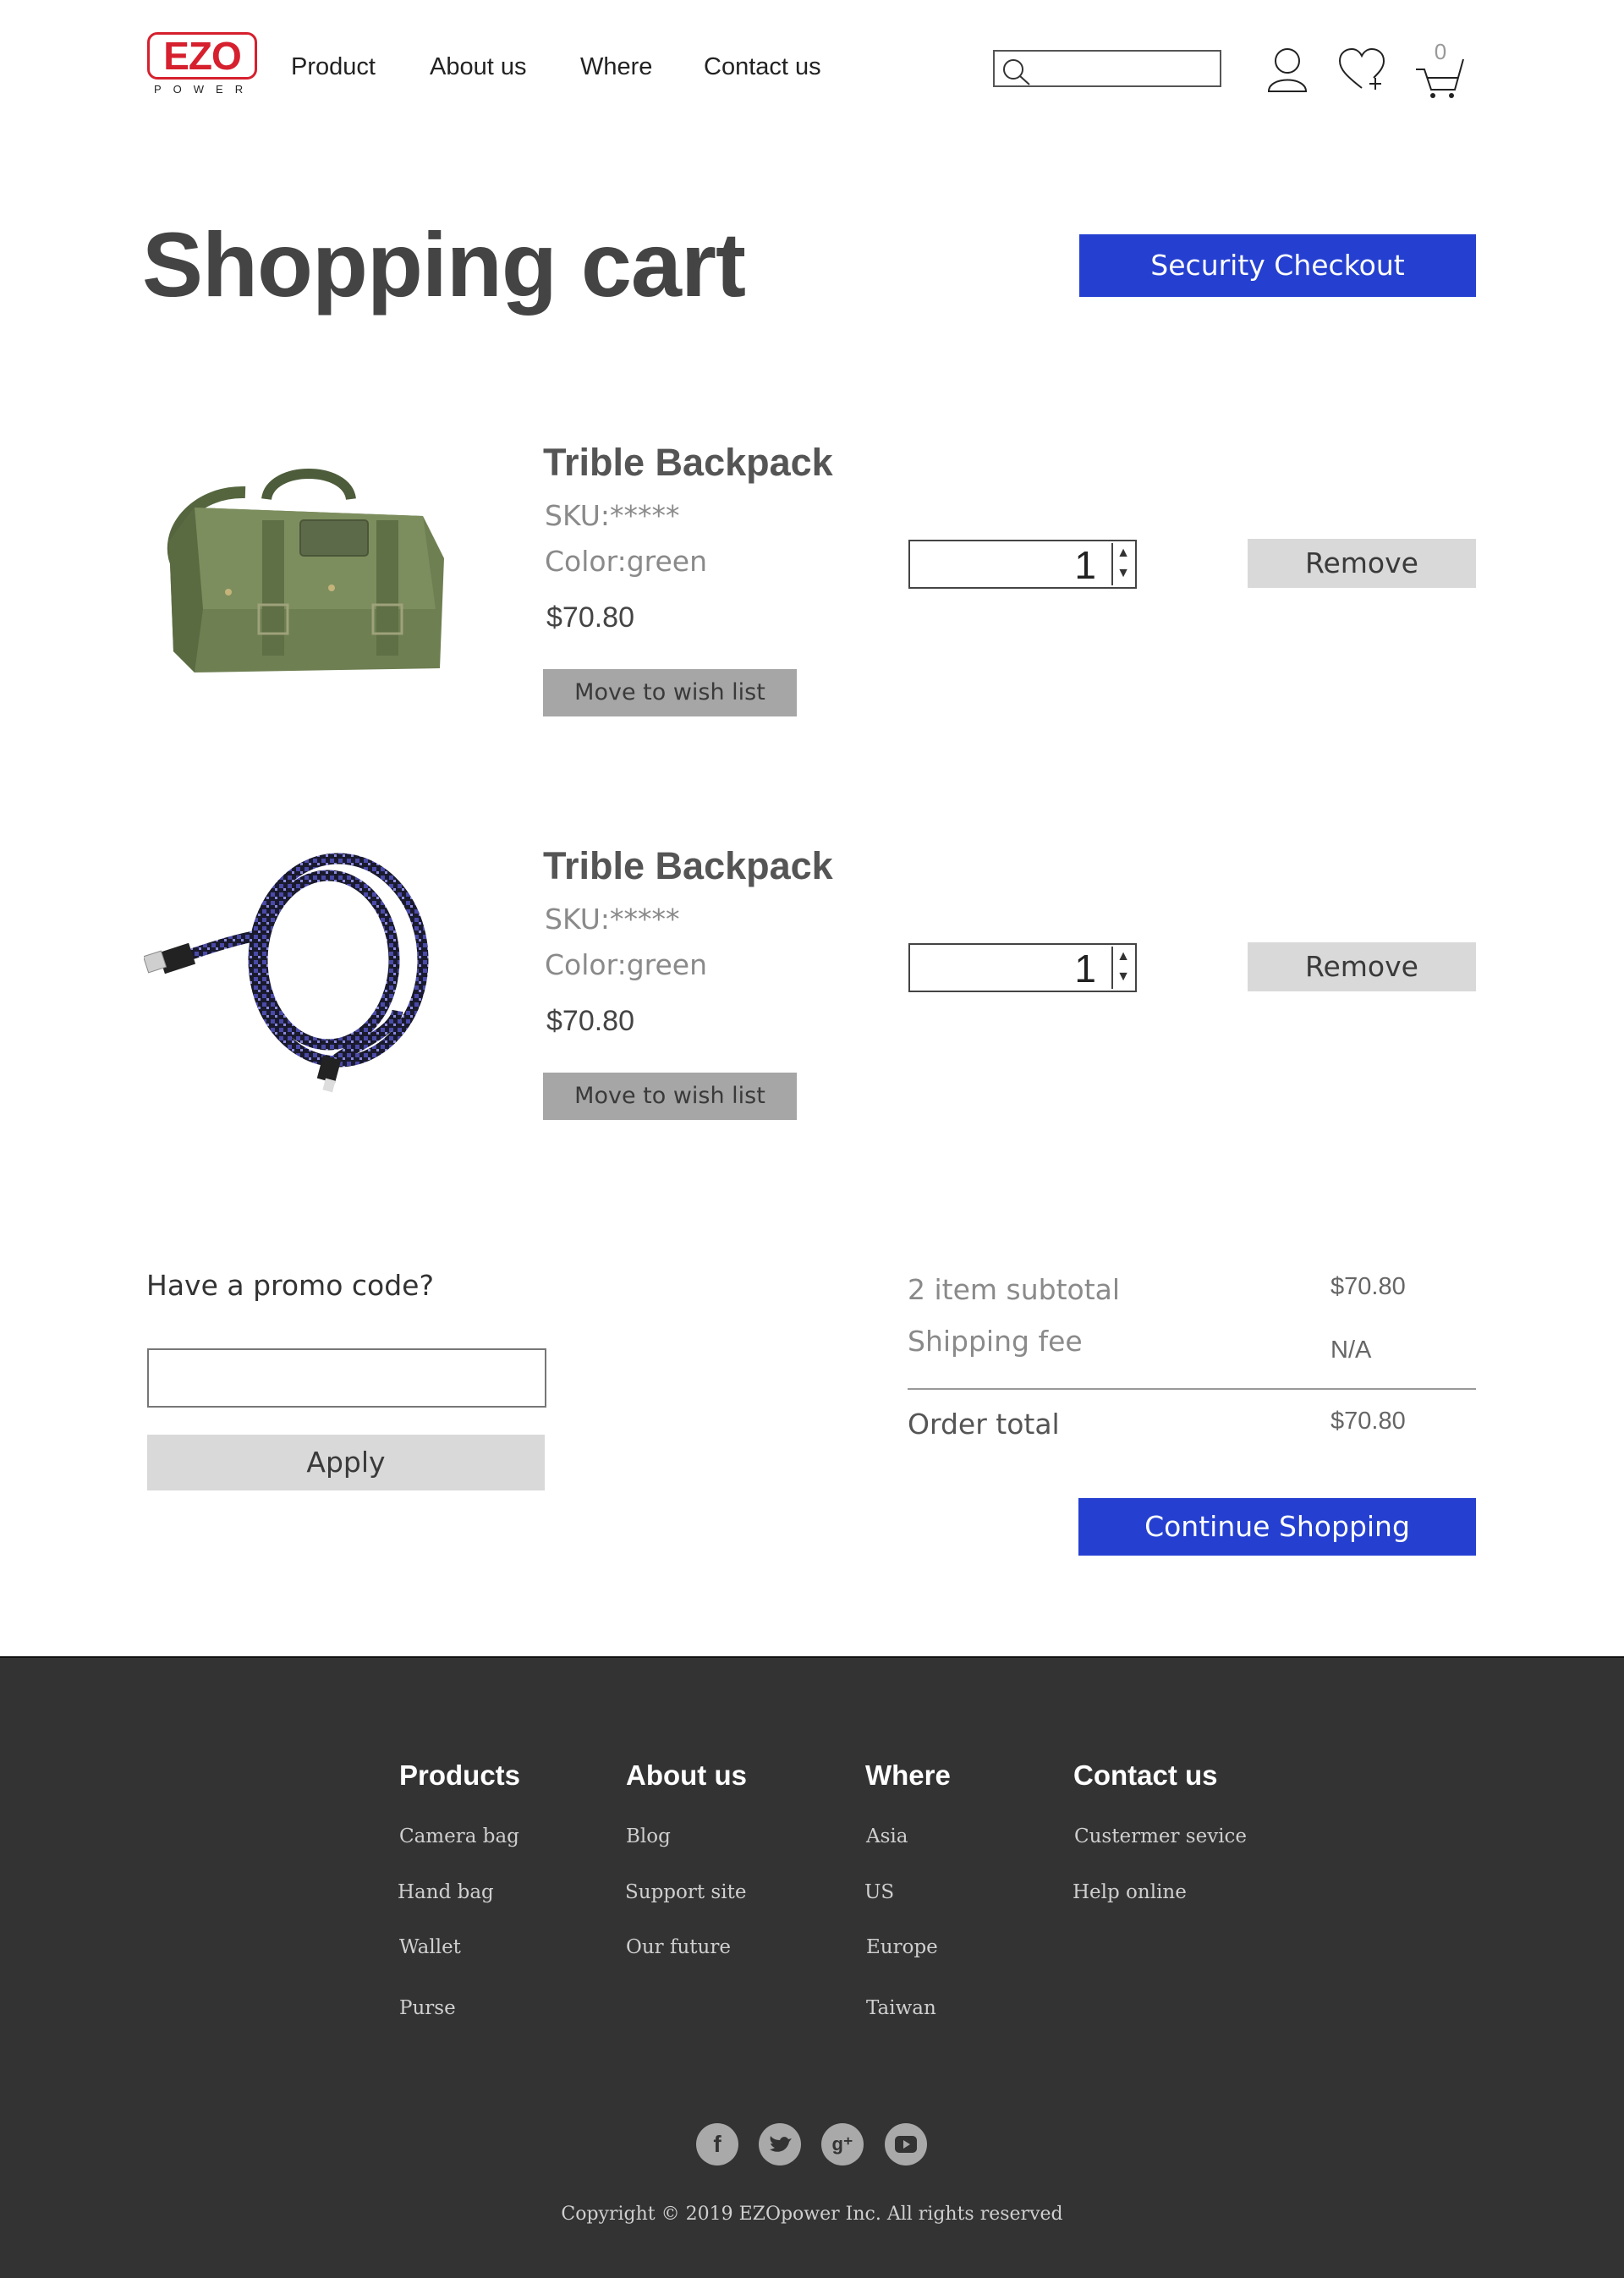 The height and width of the screenshot is (2278, 1624). What do you see at coordinates (290, 1285) in the screenshot?
I see `promo-code-label: Have a promo code?` at bounding box center [290, 1285].